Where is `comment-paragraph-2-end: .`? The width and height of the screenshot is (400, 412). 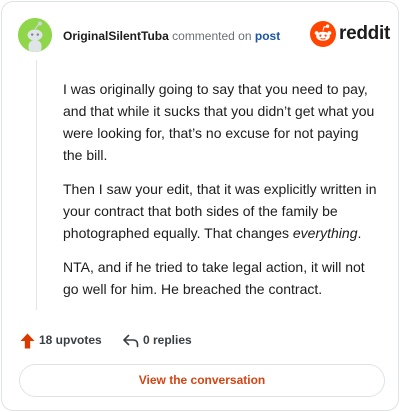
comment-paragraph-2-end: . is located at coordinates (359, 233).